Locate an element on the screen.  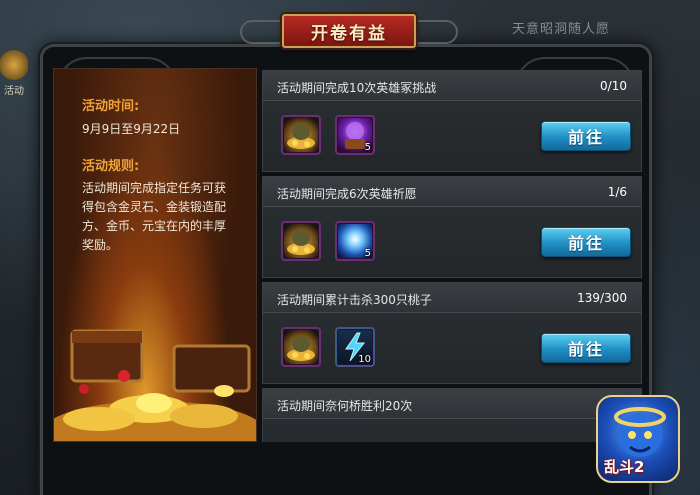
game-logo-text: 乱斗2 is located at coordinates (624, 467).